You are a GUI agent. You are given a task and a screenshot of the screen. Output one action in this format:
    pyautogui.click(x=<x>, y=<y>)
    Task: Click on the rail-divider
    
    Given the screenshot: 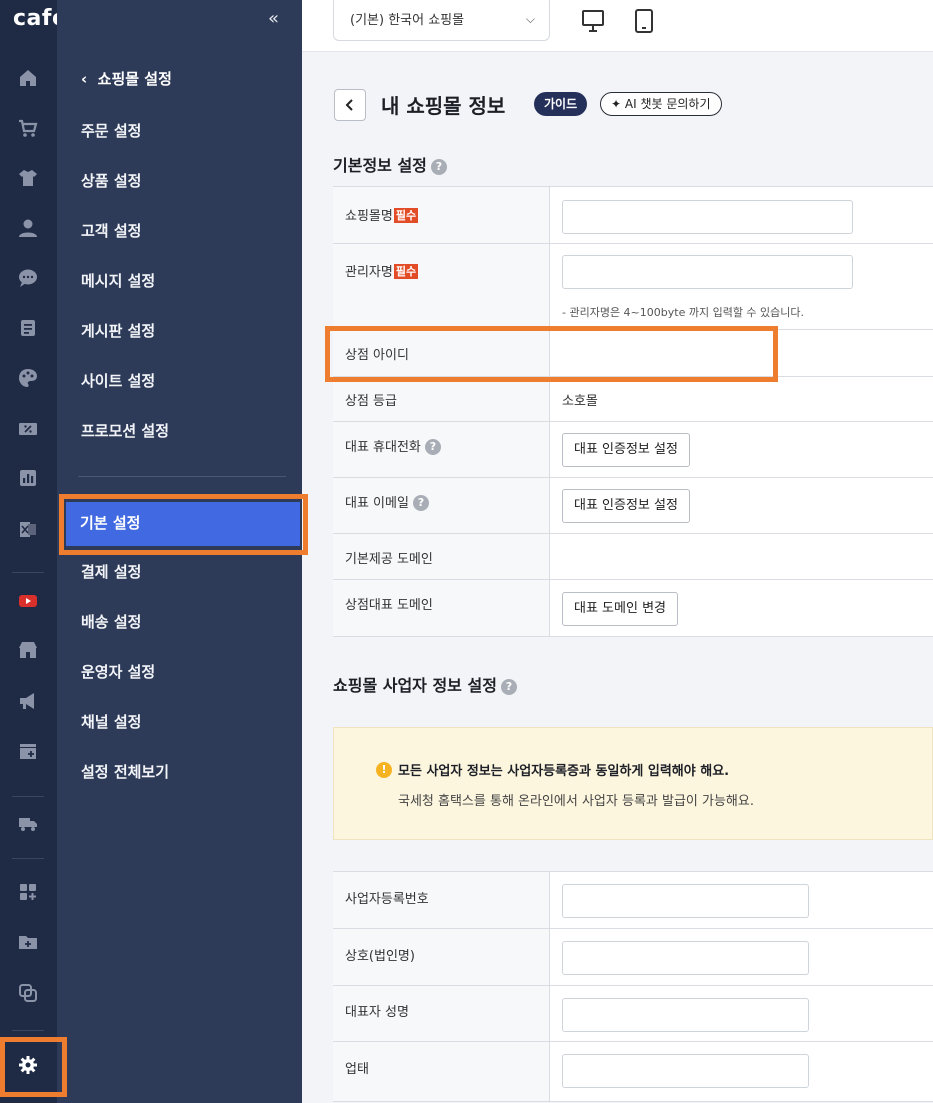 What is the action you would take?
    pyautogui.click(x=28, y=572)
    